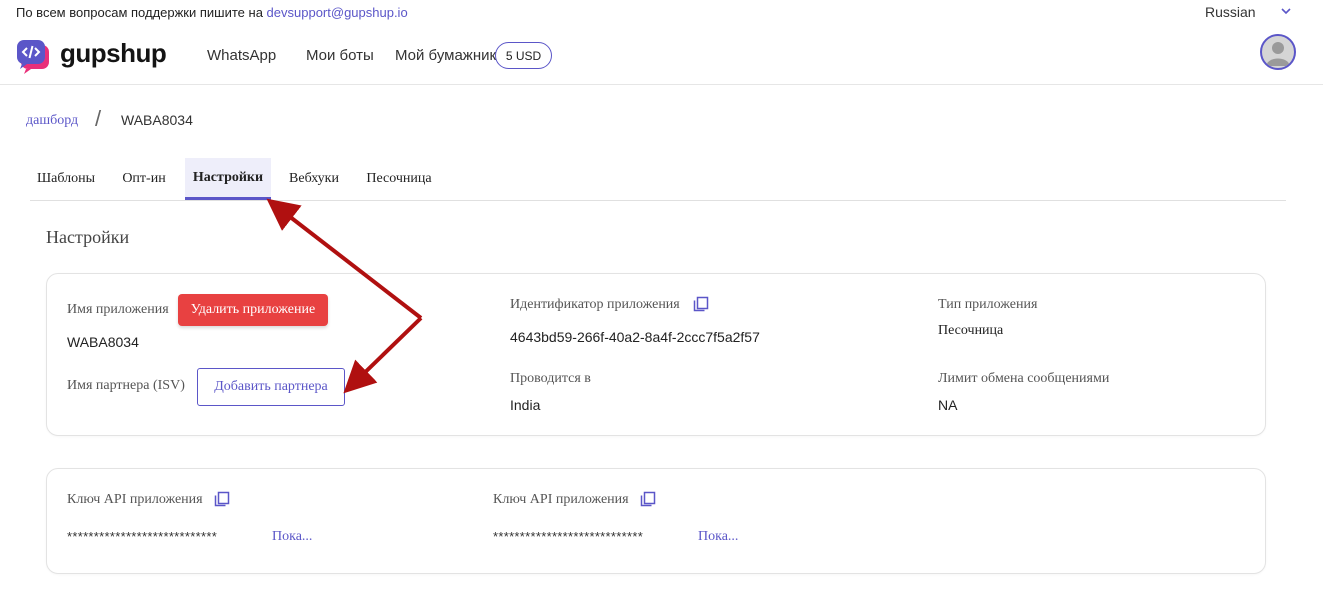  What do you see at coordinates (253, 310) in the screenshot?
I see `delete-app-button: Удалить приложение` at bounding box center [253, 310].